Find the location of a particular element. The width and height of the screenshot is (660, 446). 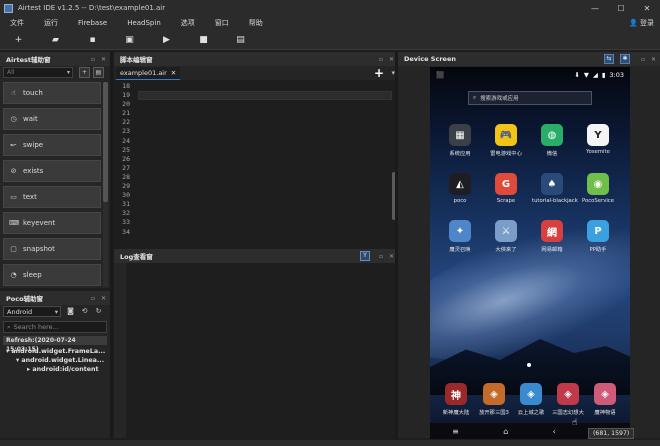

menu-file: 文件 is located at coordinates (17, 23).